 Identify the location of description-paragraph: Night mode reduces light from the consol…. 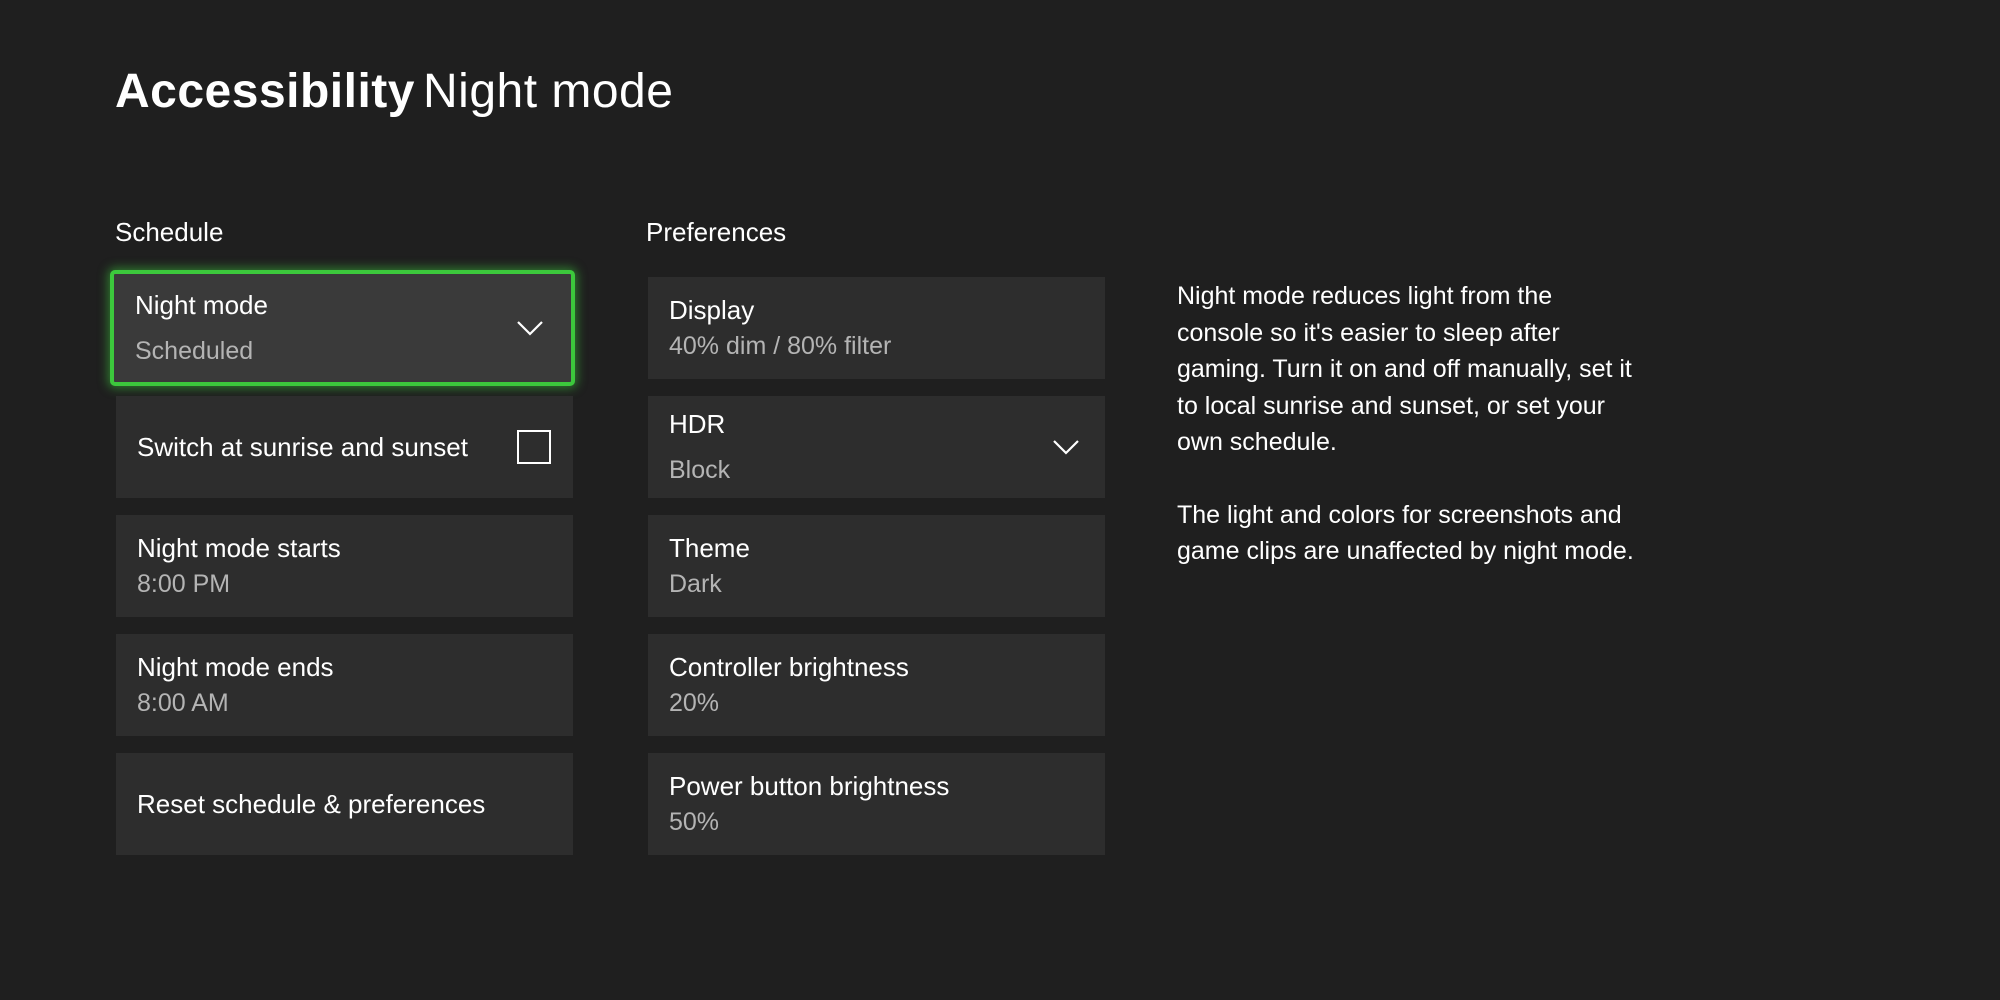
(1404, 369).